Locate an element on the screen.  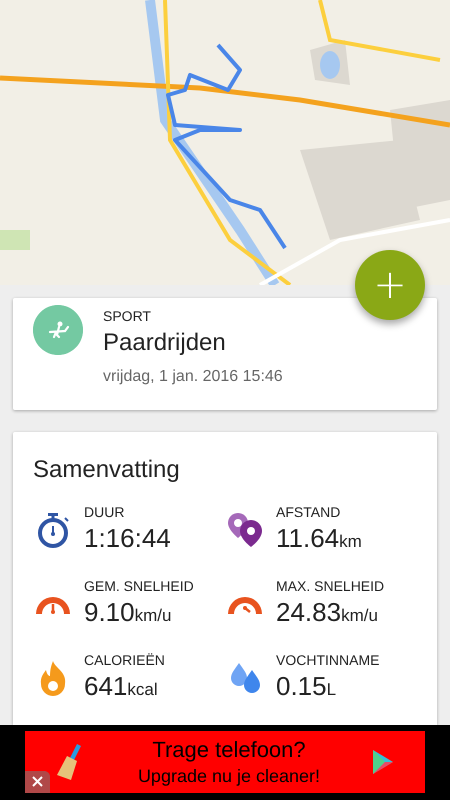
stat-value: 1:16:44 is located at coordinates (127, 538).